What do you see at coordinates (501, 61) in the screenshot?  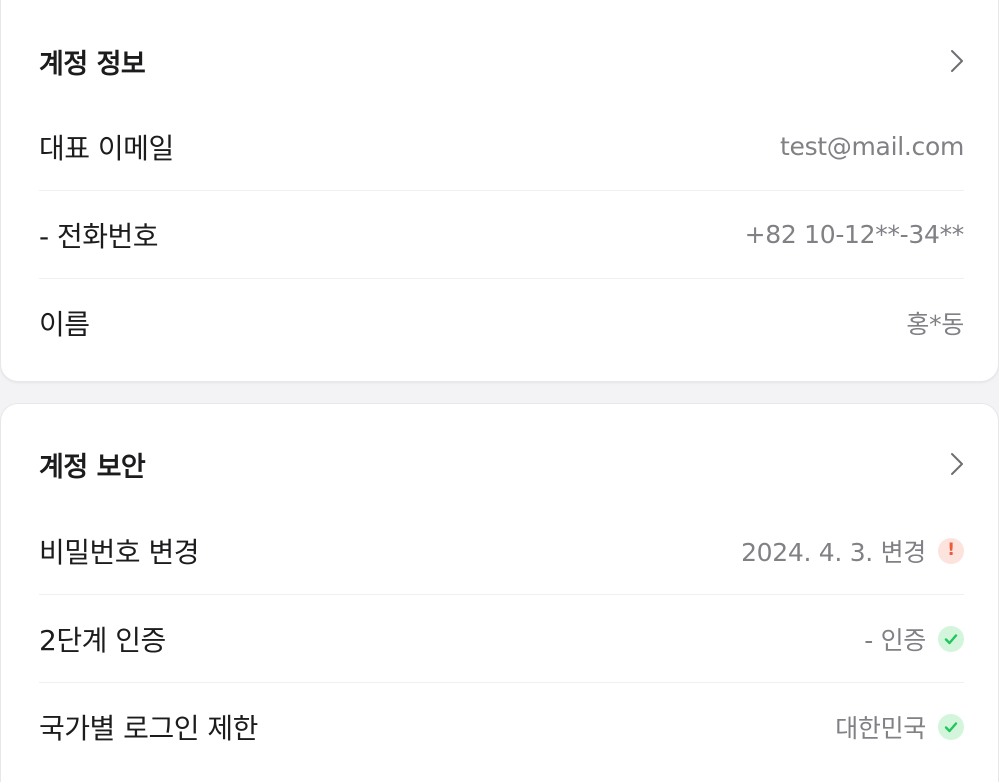 I see `account-info-header: 계정 정보` at bounding box center [501, 61].